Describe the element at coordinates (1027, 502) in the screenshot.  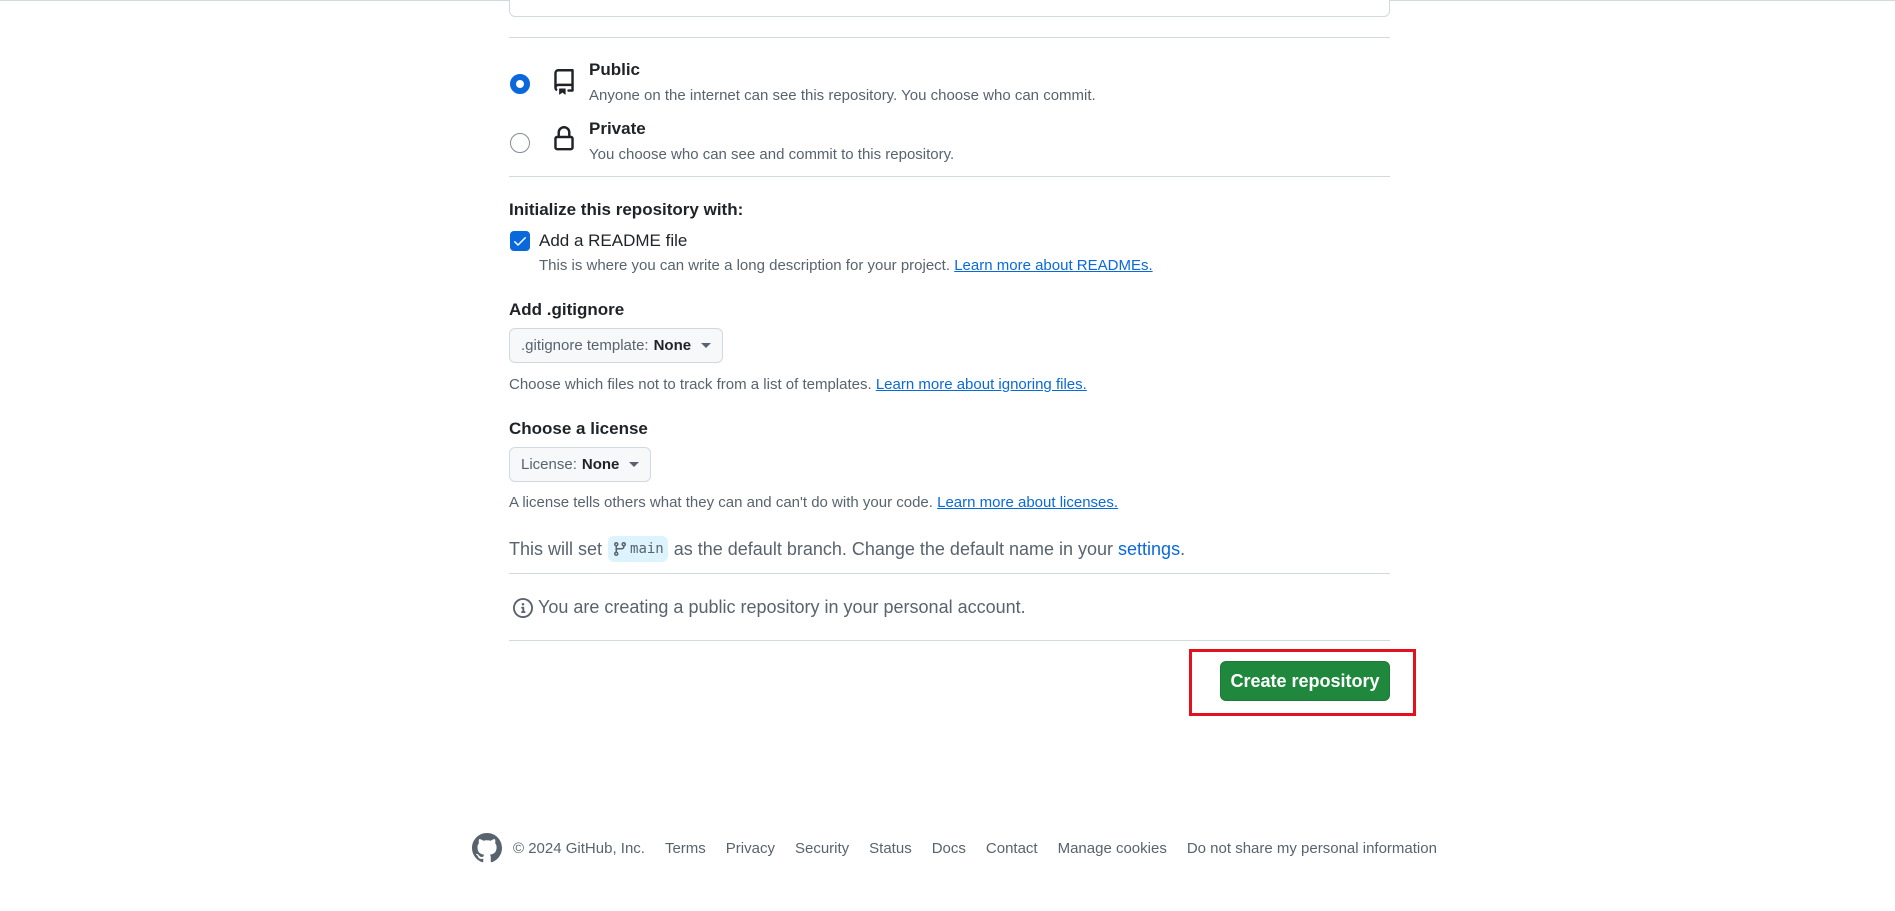
I see `license-learn-more-link: Learn more about licenses.` at that location.